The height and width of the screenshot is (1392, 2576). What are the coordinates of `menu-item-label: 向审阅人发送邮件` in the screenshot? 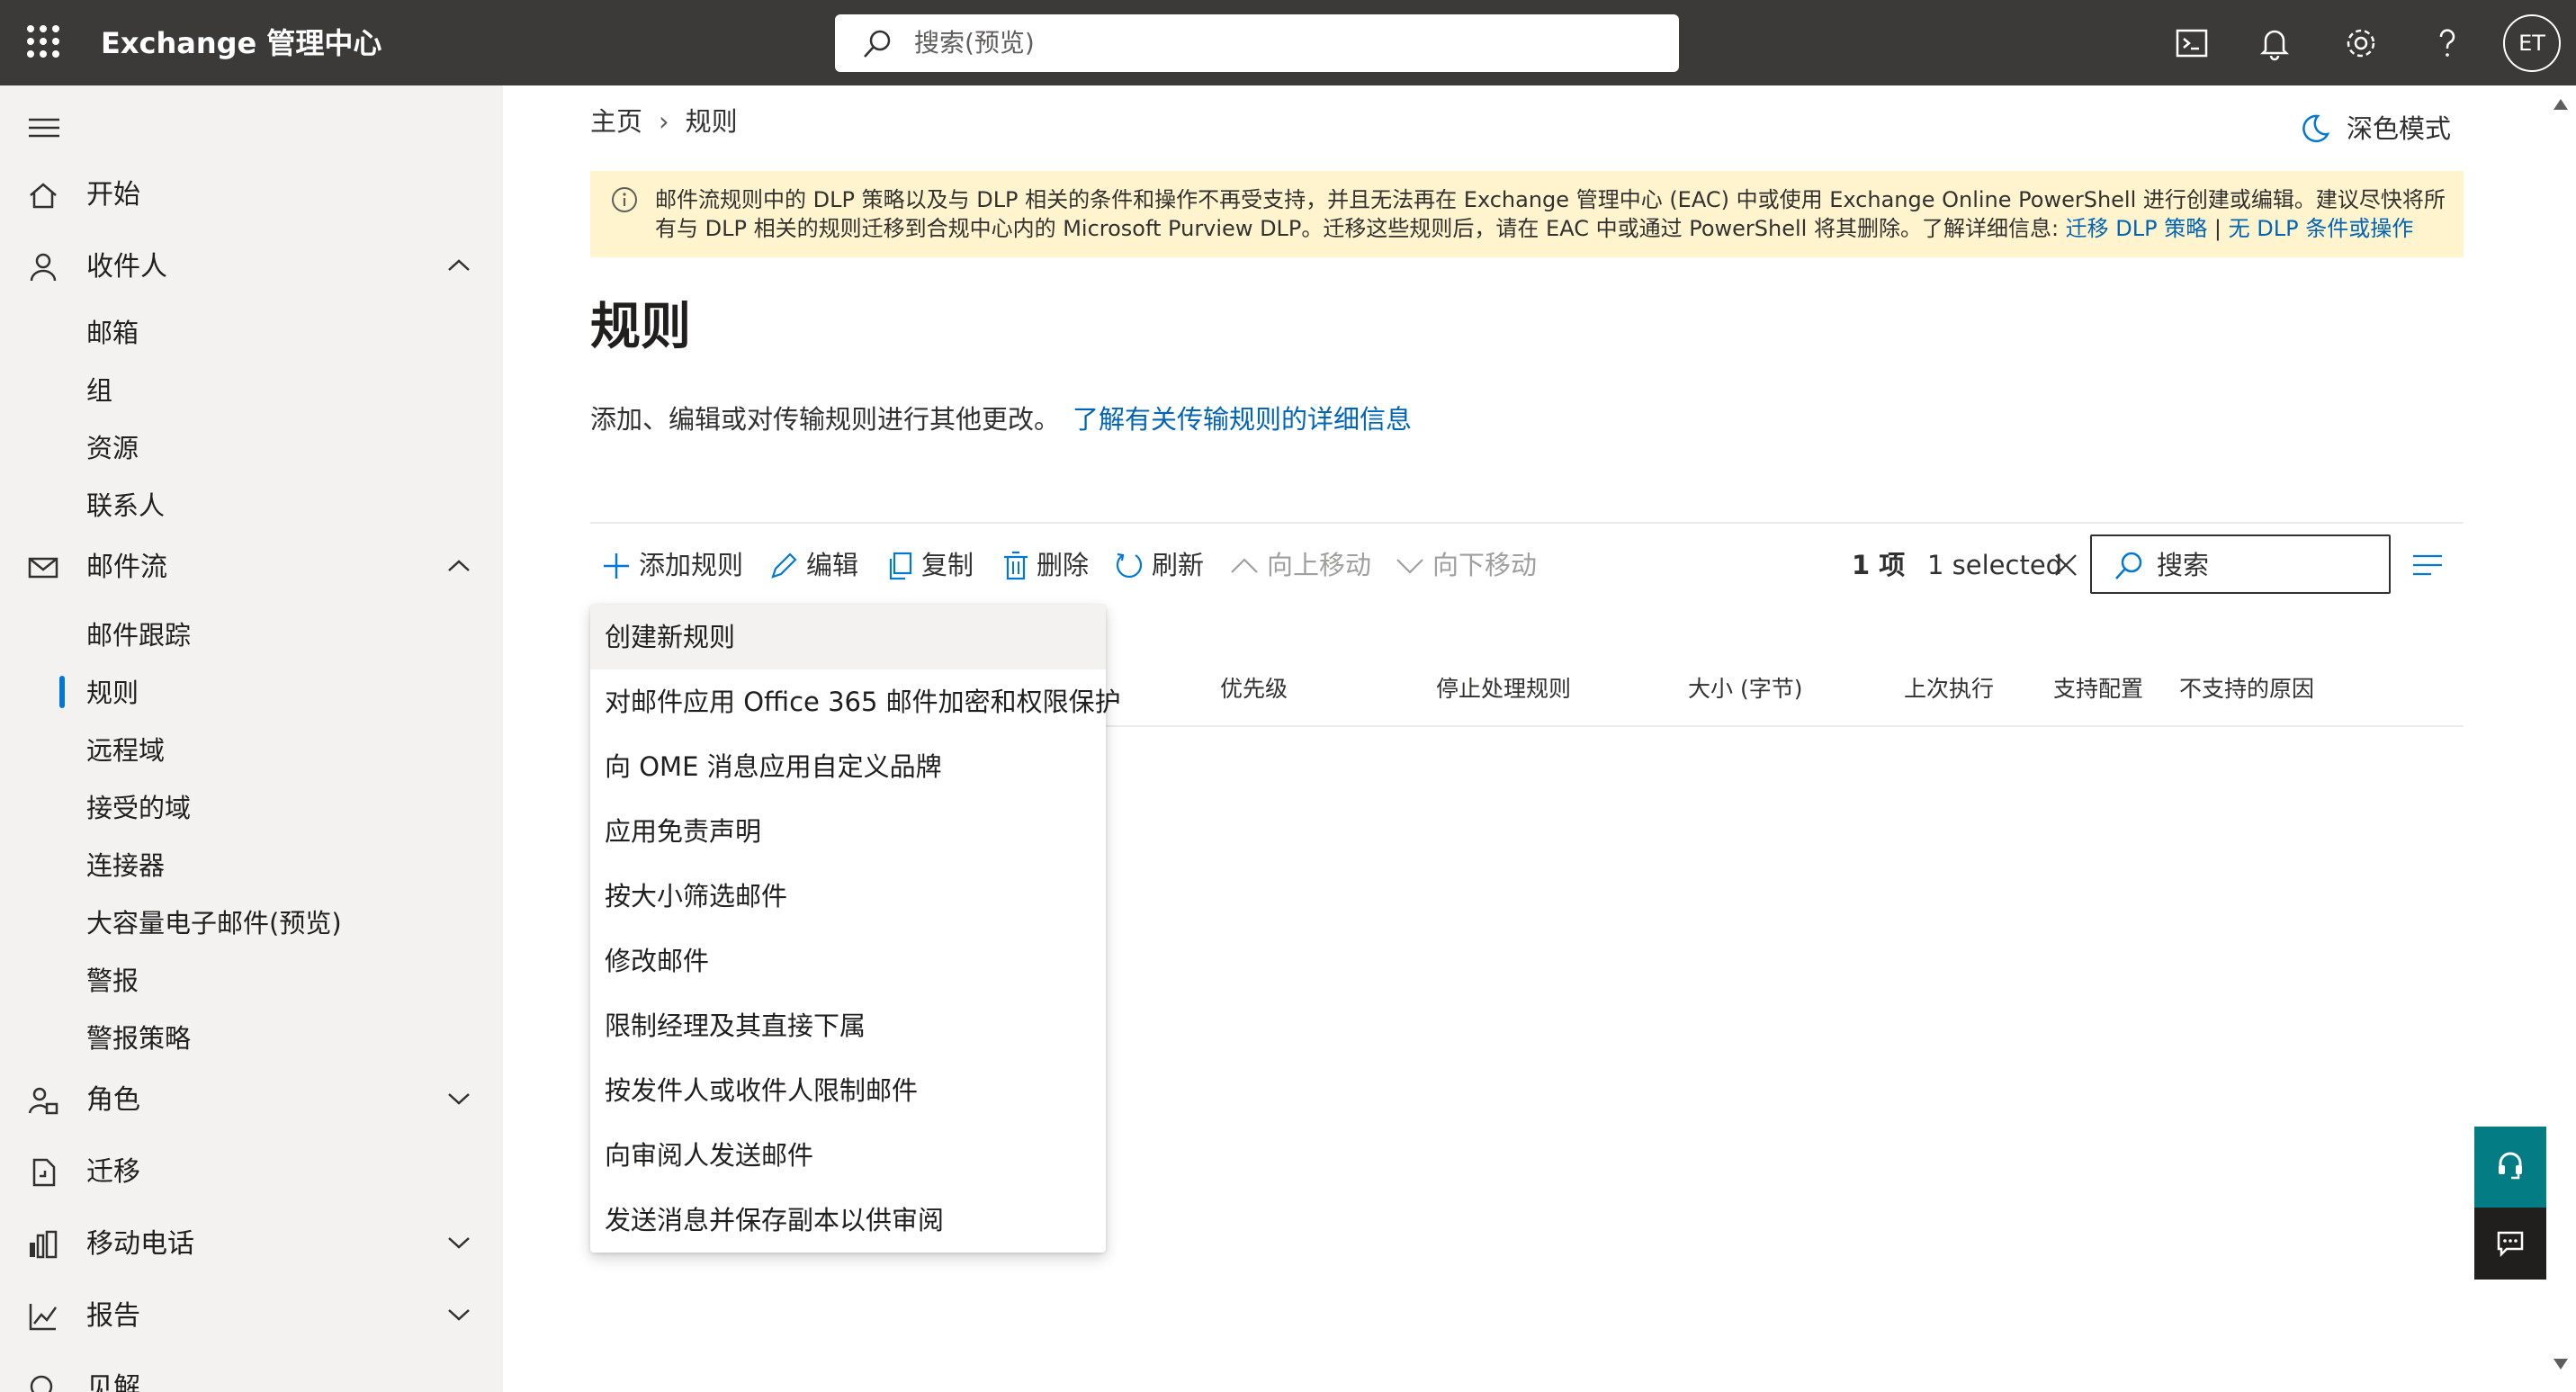 It's located at (710, 1155).